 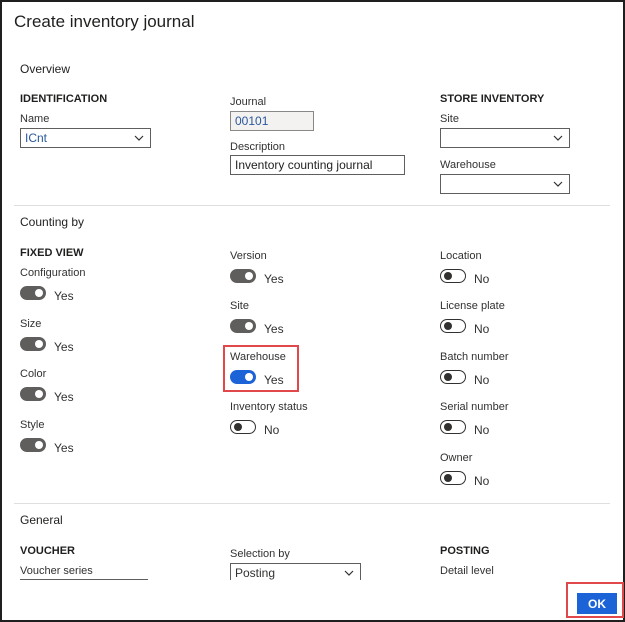 I want to click on toggle-label: Serial number, so click(x=474, y=407).